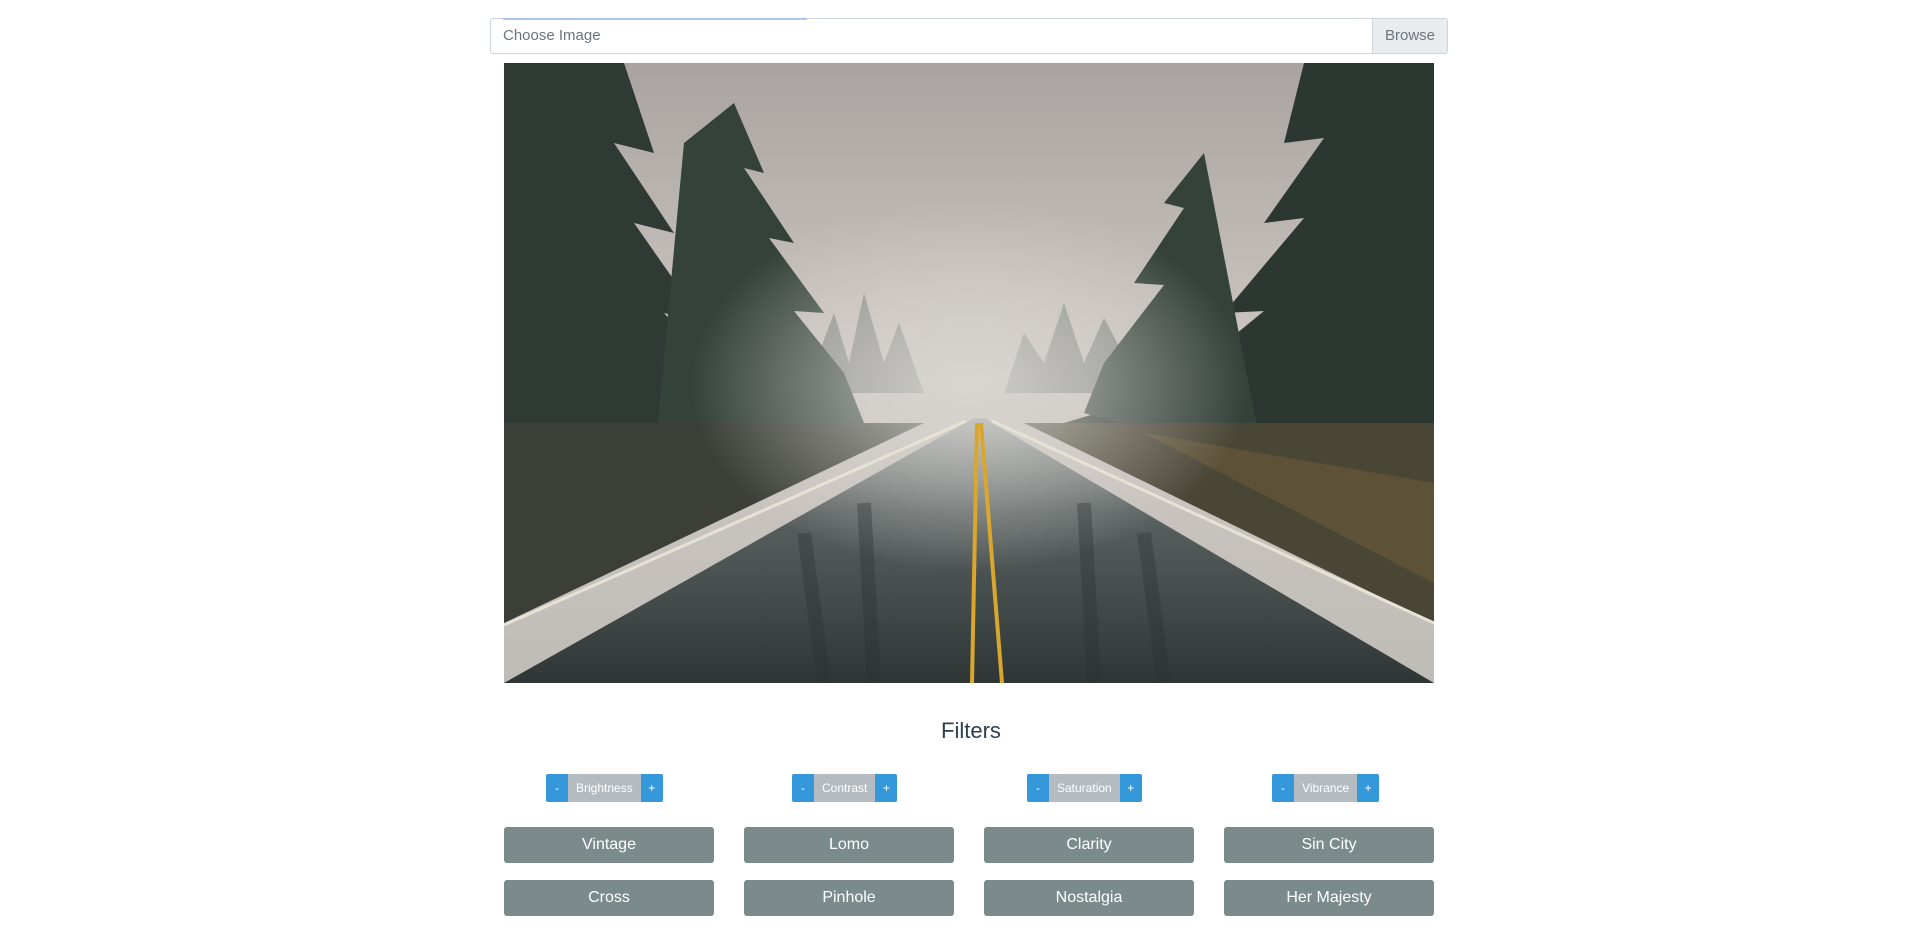 The image size is (1920, 947). I want to click on brightness-increase-button: +, so click(651, 788).